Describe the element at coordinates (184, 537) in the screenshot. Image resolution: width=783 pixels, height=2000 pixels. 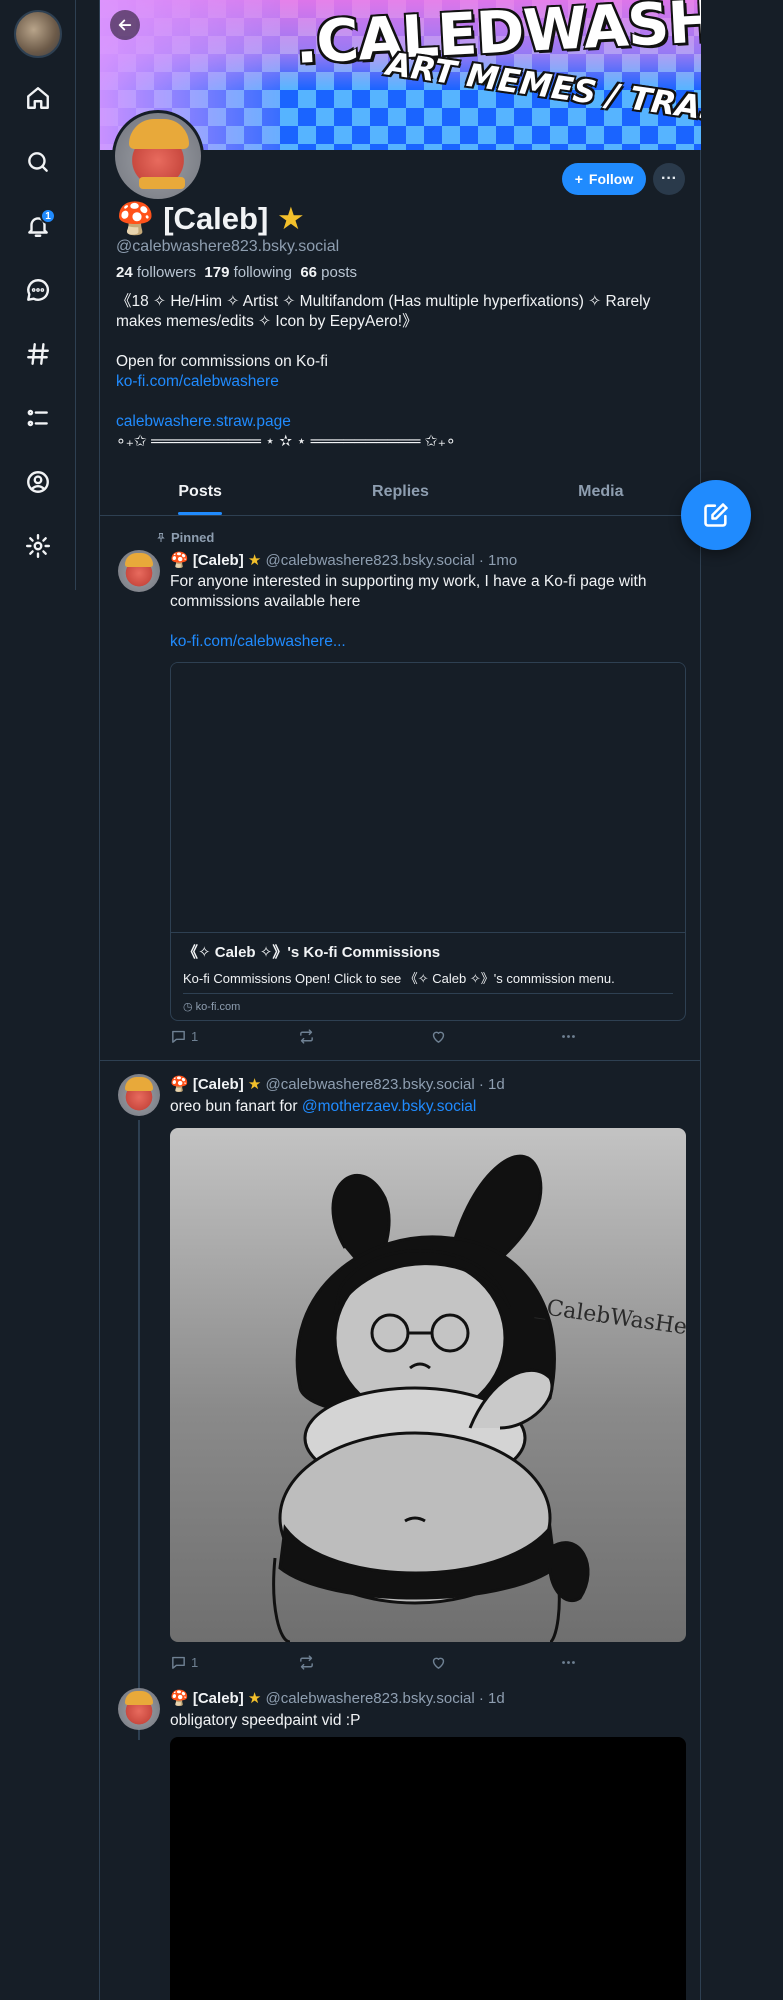
I see `pinned-label: Pinned` at that location.